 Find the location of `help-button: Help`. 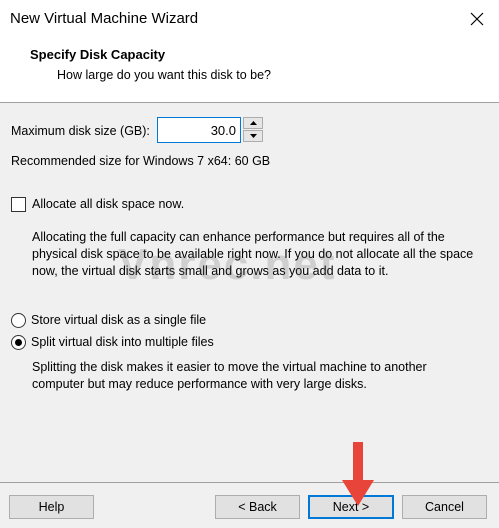

help-button: Help is located at coordinates (51, 507).